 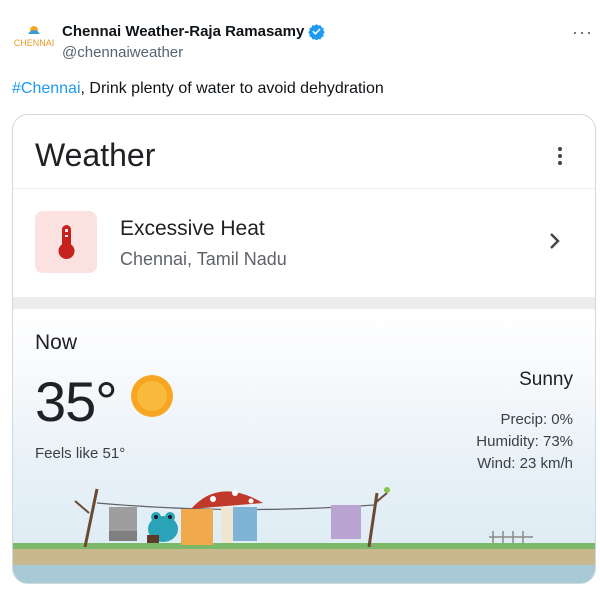 I want to click on condition-label: Sunny, so click(x=546, y=379).